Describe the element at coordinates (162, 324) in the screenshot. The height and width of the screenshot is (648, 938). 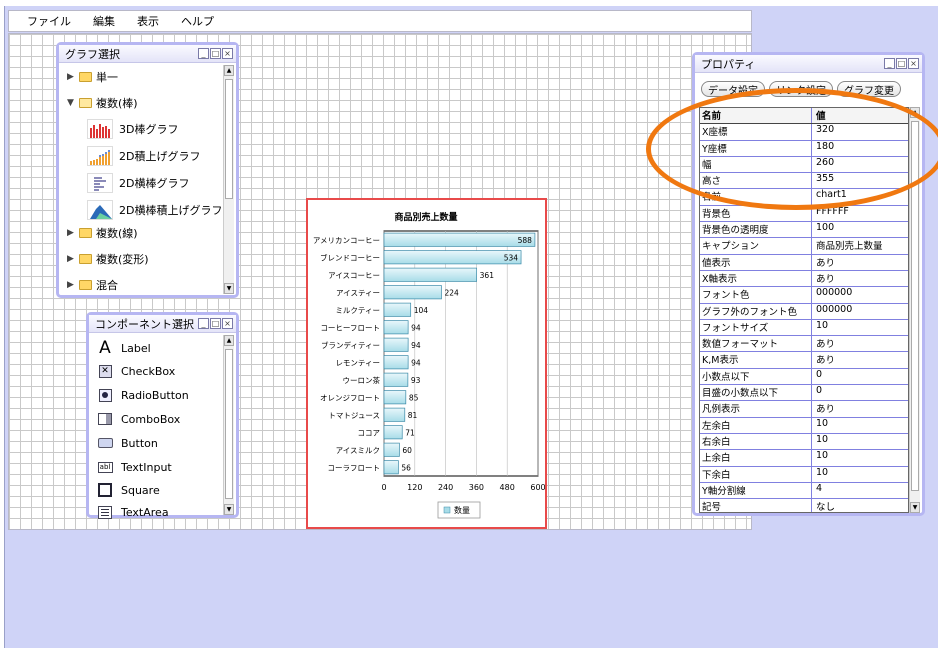
I see `comp-panel-titlebar: コンポーネント選択 _ □ ×` at that location.